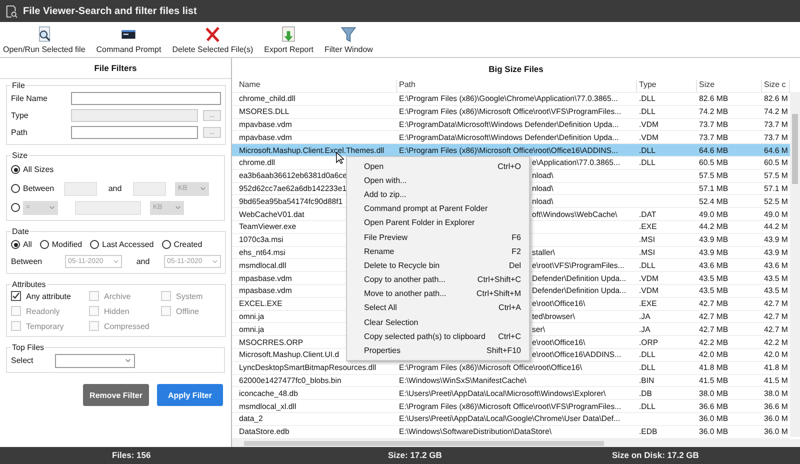 This screenshot has width=800, height=464. What do you see at coordinates (349, 34) in the screenshot?
I see `funnel-icon` at bounding box center [349, 34].